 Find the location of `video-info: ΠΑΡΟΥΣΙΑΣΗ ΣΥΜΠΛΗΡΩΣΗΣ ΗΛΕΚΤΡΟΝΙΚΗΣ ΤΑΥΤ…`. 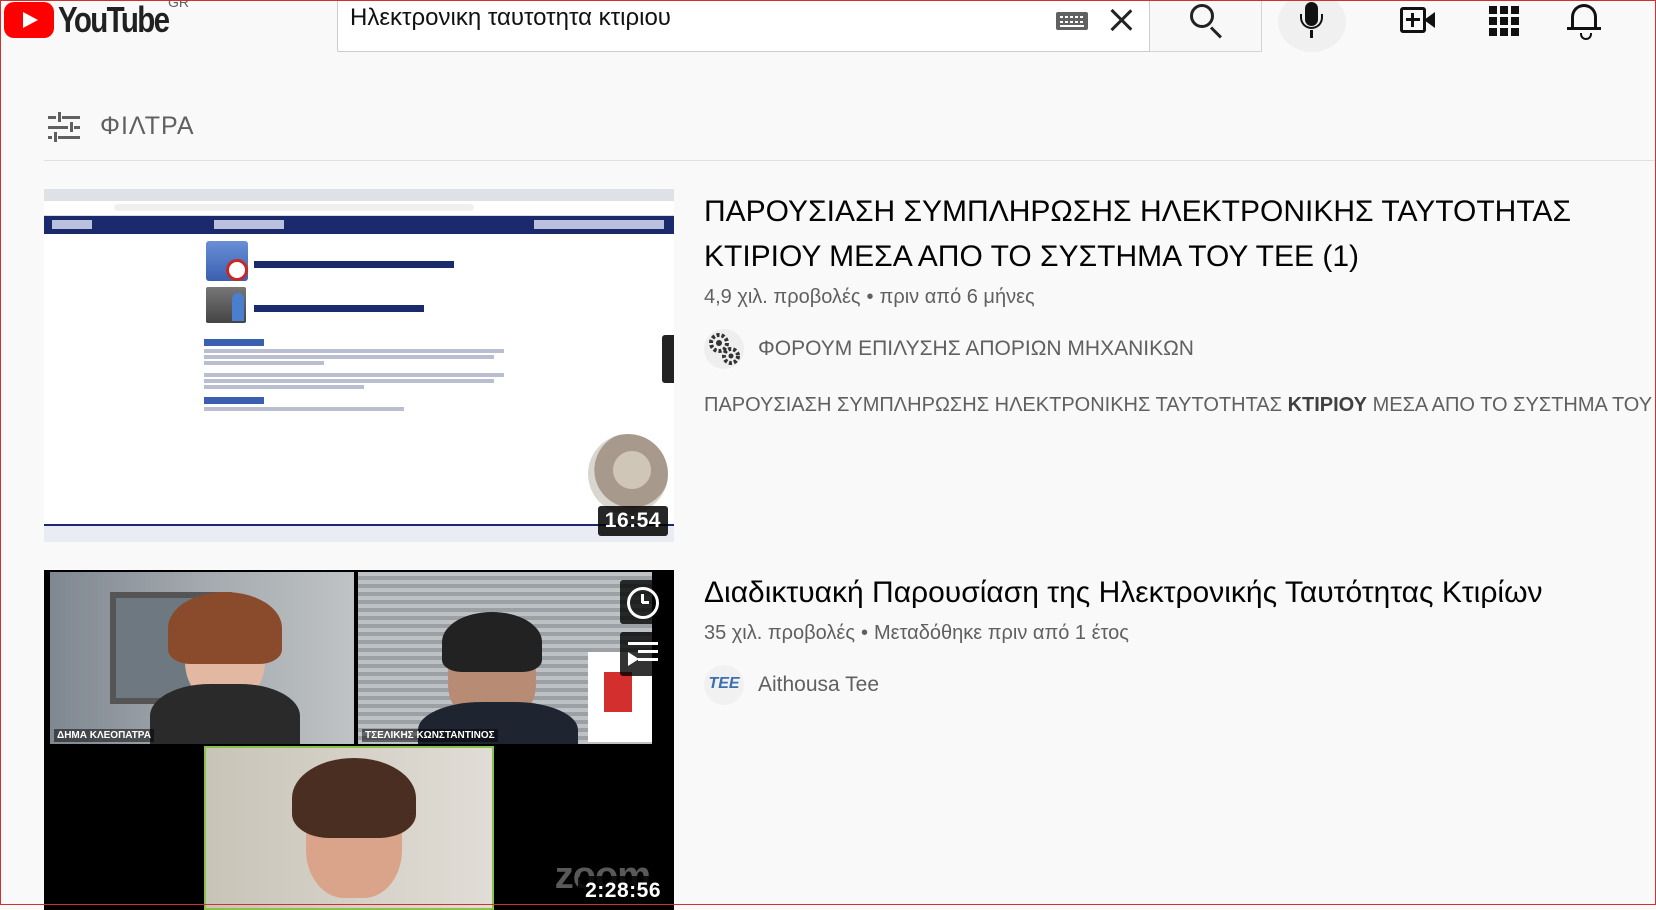

video-info: ΠΑΡΟΥΣΙΑΣΗ ΣΥΜΠΛΗΡΩΣΗΣ ΗΛΕΚΤΡΟΝΙΚΗΣ ΤΑΥΤ… is located at coordinates (1180, 304).